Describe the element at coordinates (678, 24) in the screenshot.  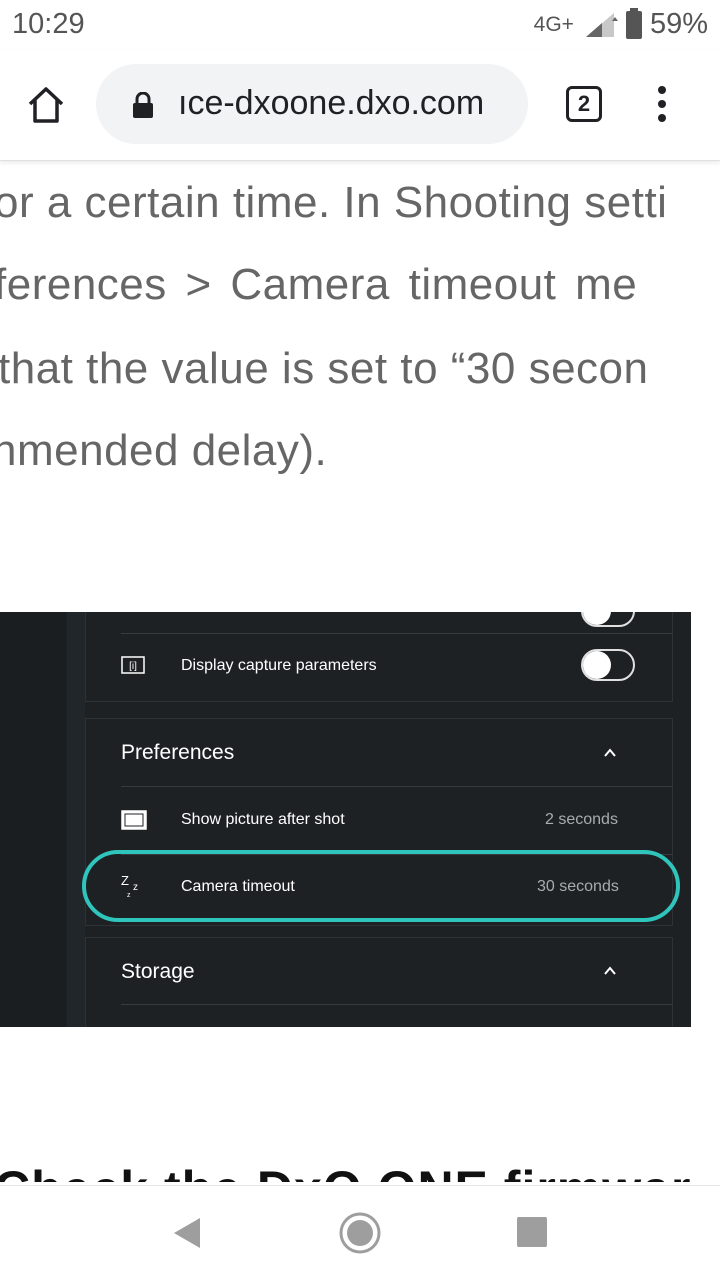
I see `battery-level: 59%` at that location.